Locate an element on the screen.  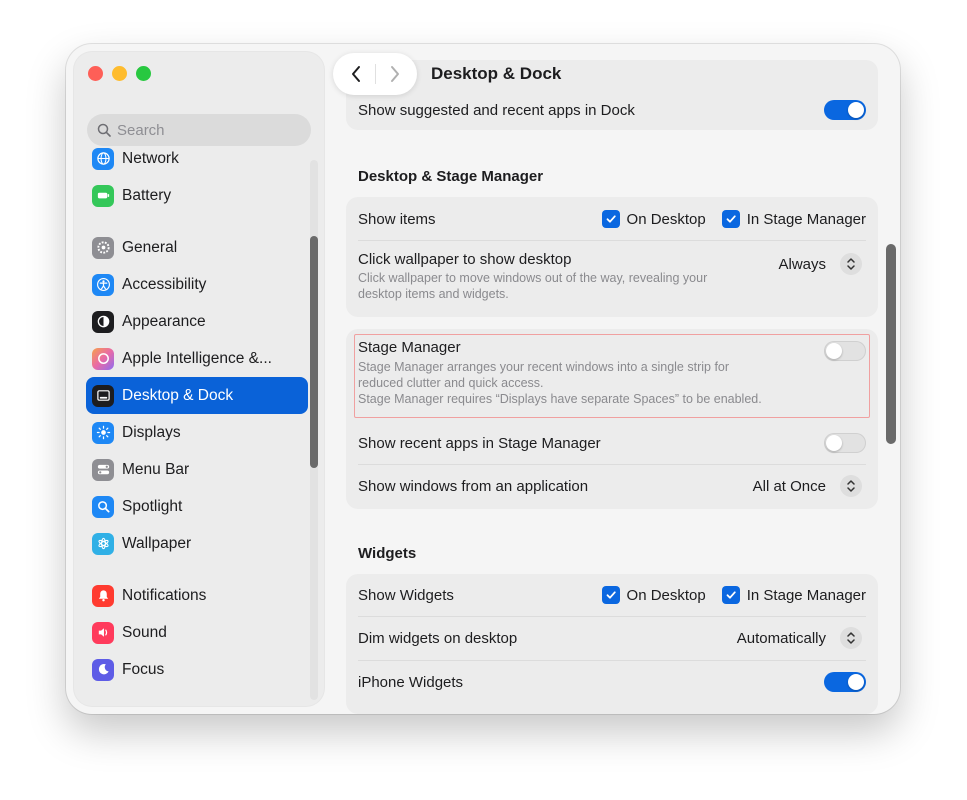
dim-widgets-label: Dim widgets on desktop is located at coordinates (438, 638).